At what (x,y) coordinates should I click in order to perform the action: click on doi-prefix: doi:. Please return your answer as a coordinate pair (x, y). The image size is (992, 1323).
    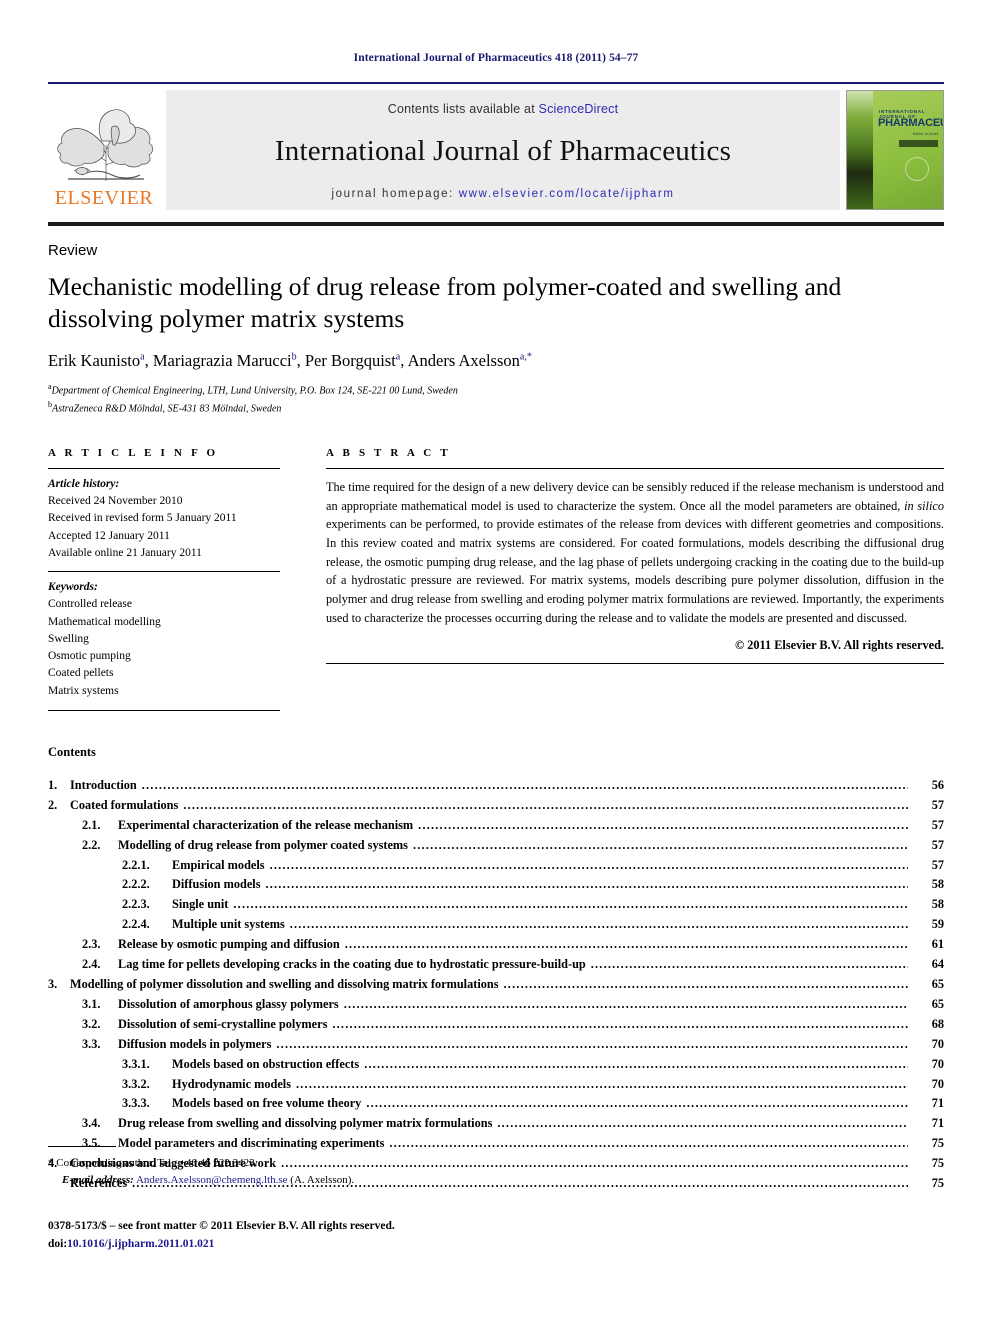
    Looking at the image, I should click on (58, 1243).